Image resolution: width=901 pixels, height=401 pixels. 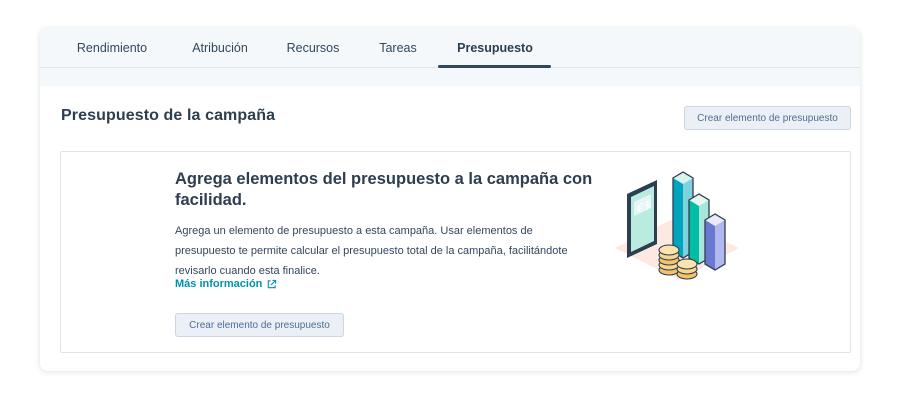 What do you see at coordinates (220, 48) in the screenshot?
I see `tab-atribucion: Atribución` at bounding box center [220, 48].